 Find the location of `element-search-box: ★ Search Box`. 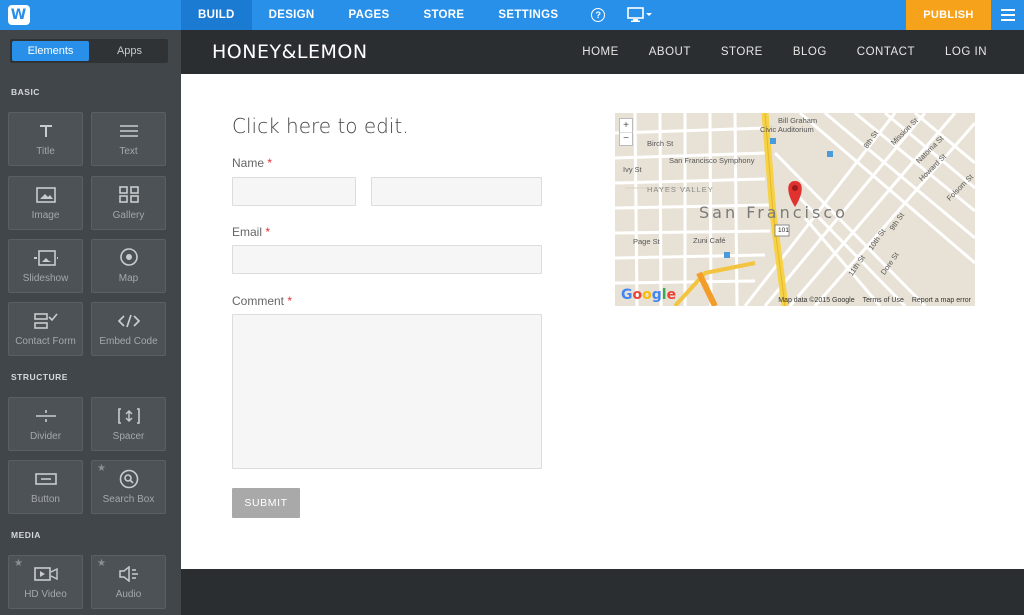

element-search-box: ★ Search Box is located at coordinates (128, 487).